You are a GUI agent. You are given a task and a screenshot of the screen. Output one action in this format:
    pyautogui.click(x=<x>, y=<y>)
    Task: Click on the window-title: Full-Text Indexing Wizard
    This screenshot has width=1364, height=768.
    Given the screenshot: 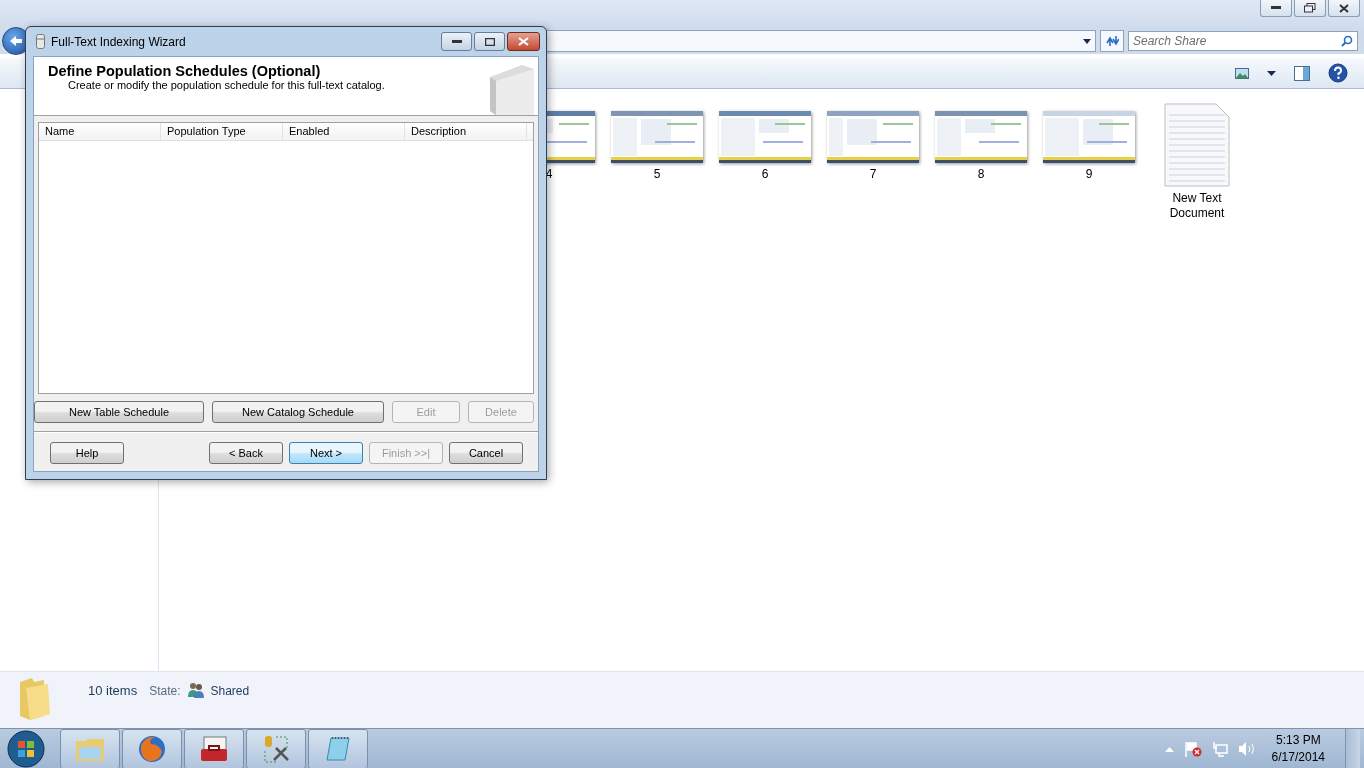 What is the action you would take?
    pyautogui.click(x=119, y=41)
    